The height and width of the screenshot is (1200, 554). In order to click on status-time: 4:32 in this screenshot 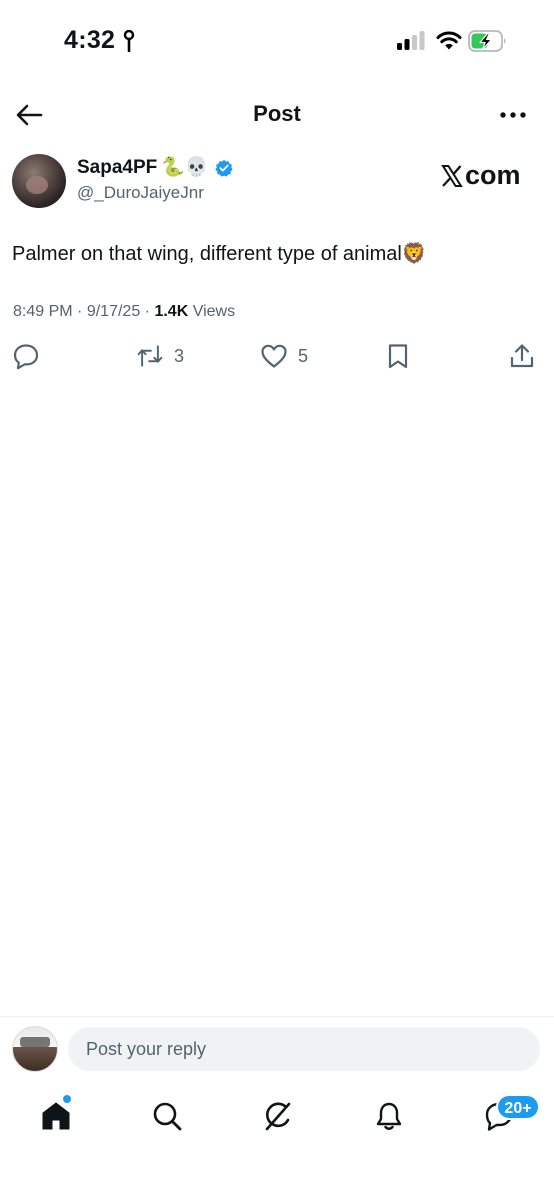, I will do `click(90, 40)`.